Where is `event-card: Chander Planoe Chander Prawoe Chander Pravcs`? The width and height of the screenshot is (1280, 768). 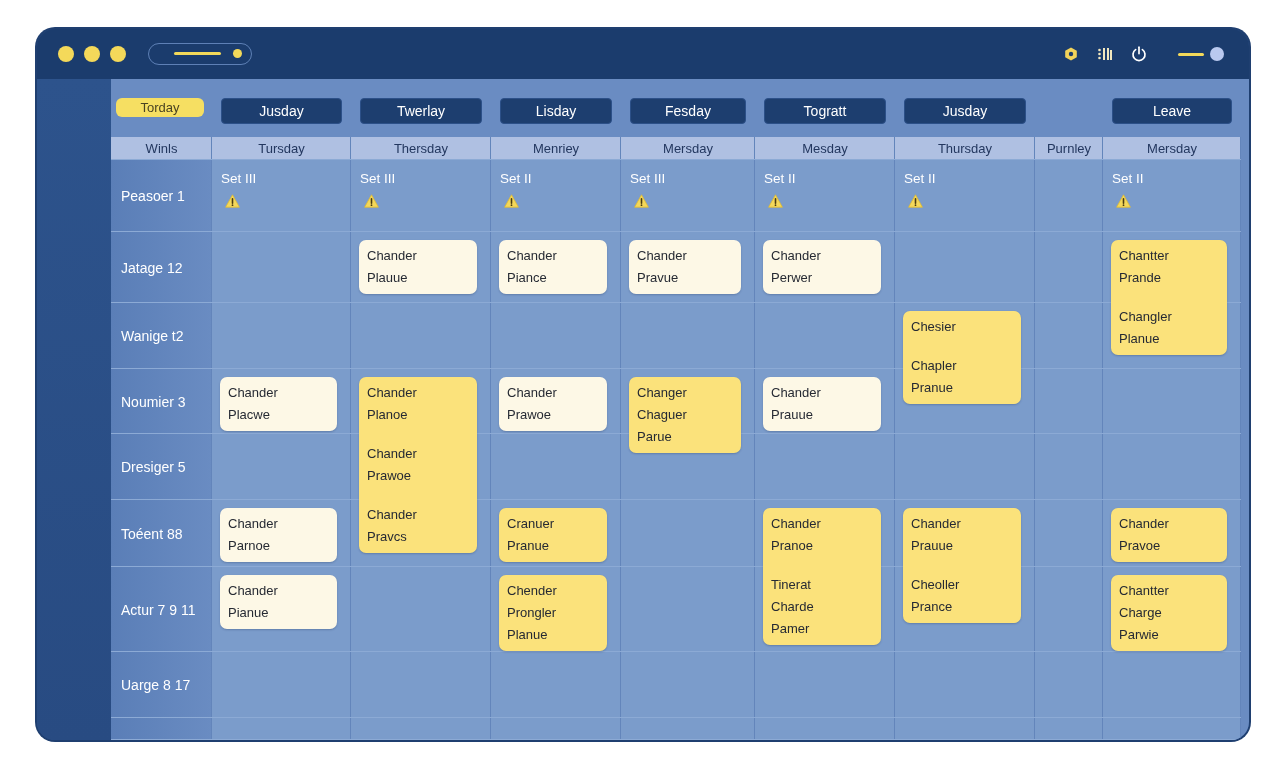
event-card: Chander Planoe Chander Prawoe Chander Pravcs is located at coordinates (418, 465).